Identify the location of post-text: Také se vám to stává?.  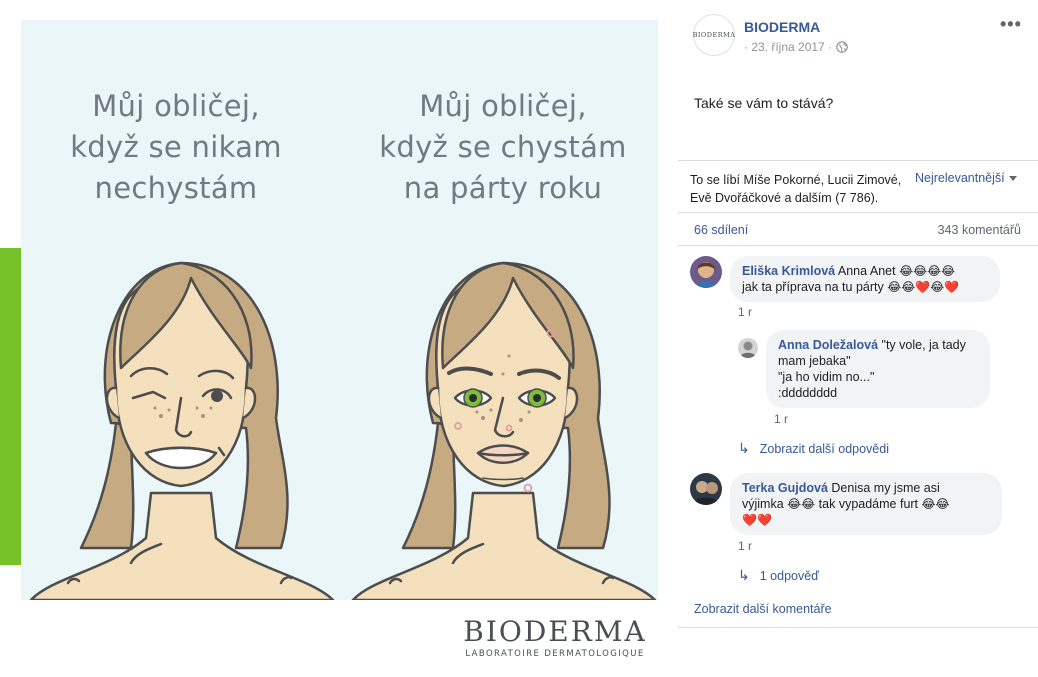
(764, 103).